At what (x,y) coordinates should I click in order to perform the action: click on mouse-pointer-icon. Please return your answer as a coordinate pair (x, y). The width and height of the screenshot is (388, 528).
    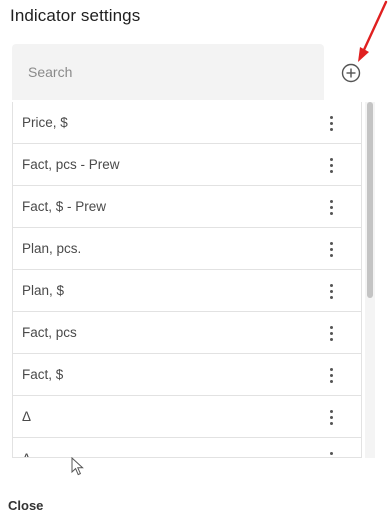
    Looking at the image, I should click on (77, 466).